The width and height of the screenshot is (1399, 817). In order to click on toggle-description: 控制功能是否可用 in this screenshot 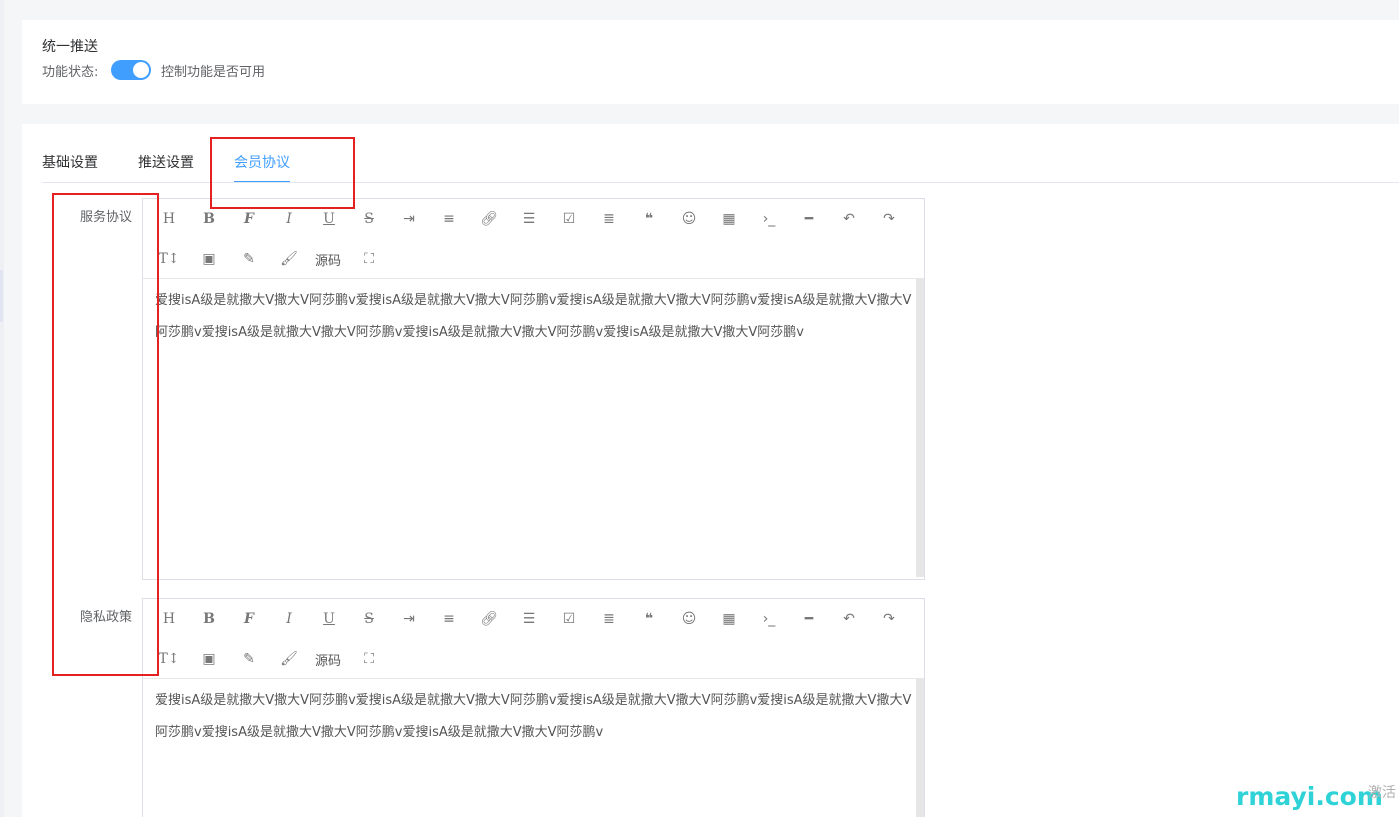, I will do `click(213, 72)`.